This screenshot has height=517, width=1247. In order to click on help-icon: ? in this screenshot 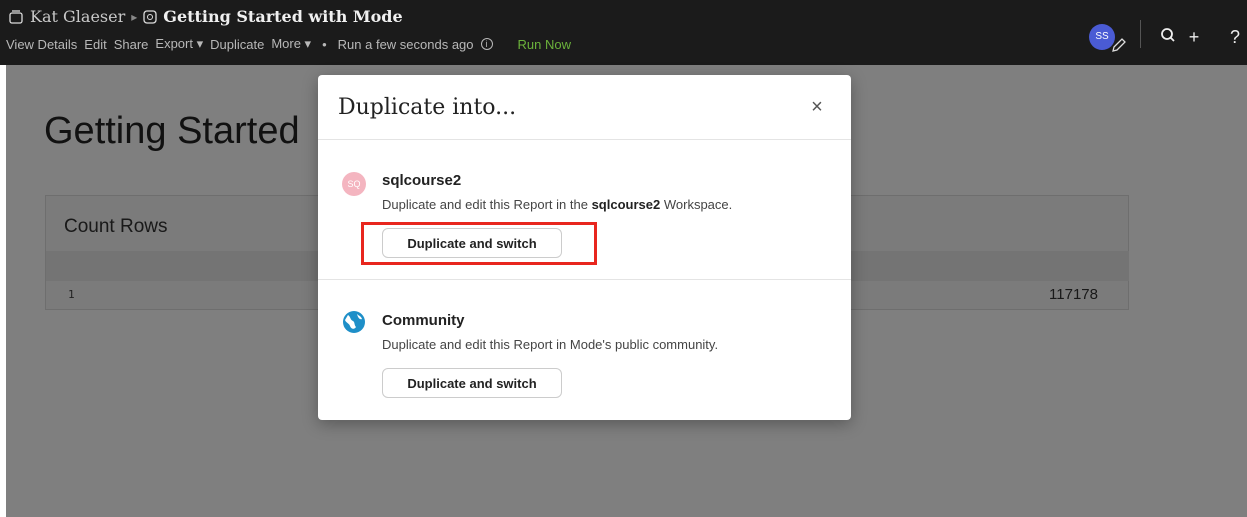, I will do `click(1235, 37)`.